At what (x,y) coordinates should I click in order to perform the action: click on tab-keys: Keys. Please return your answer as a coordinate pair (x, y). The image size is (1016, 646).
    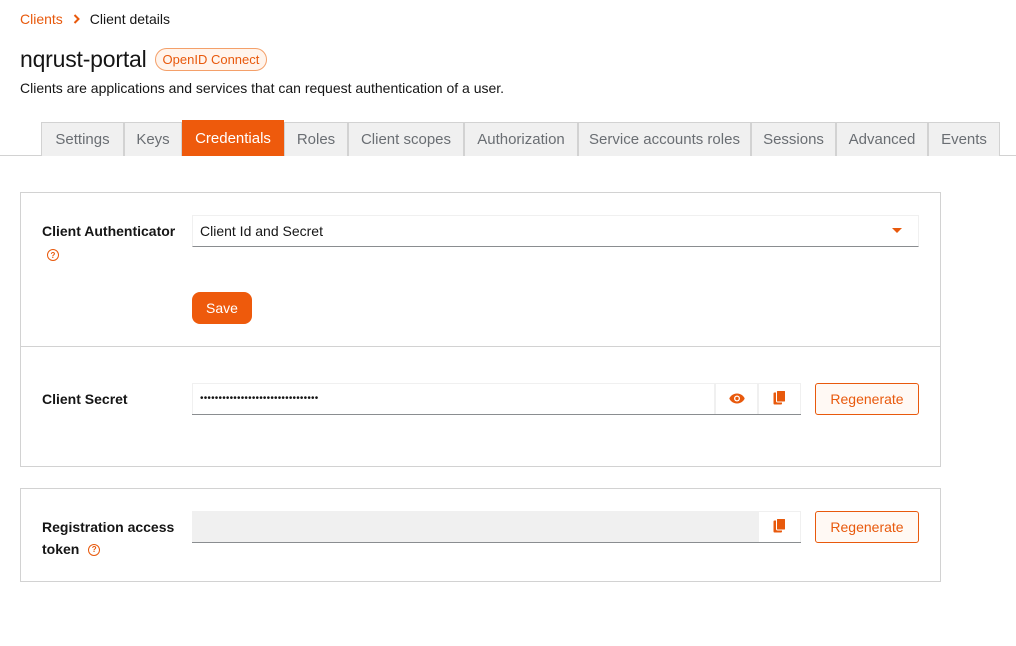
    Looking at the image, I should click on (153, 139).